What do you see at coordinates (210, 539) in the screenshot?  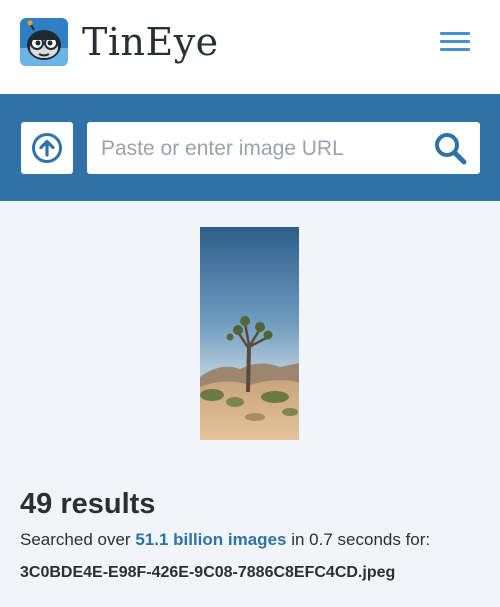 I see `index-size-link: 51.1 billion images` at bounding box center [210, 539].